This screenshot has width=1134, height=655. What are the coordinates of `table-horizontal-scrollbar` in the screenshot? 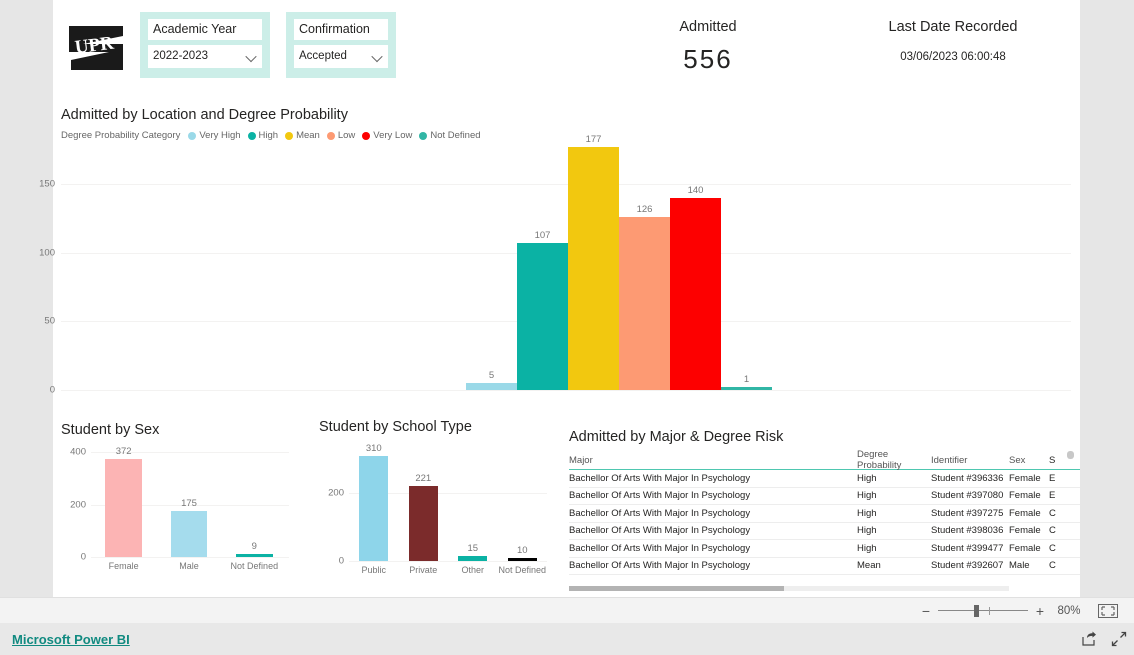 It's located at (789, 588).